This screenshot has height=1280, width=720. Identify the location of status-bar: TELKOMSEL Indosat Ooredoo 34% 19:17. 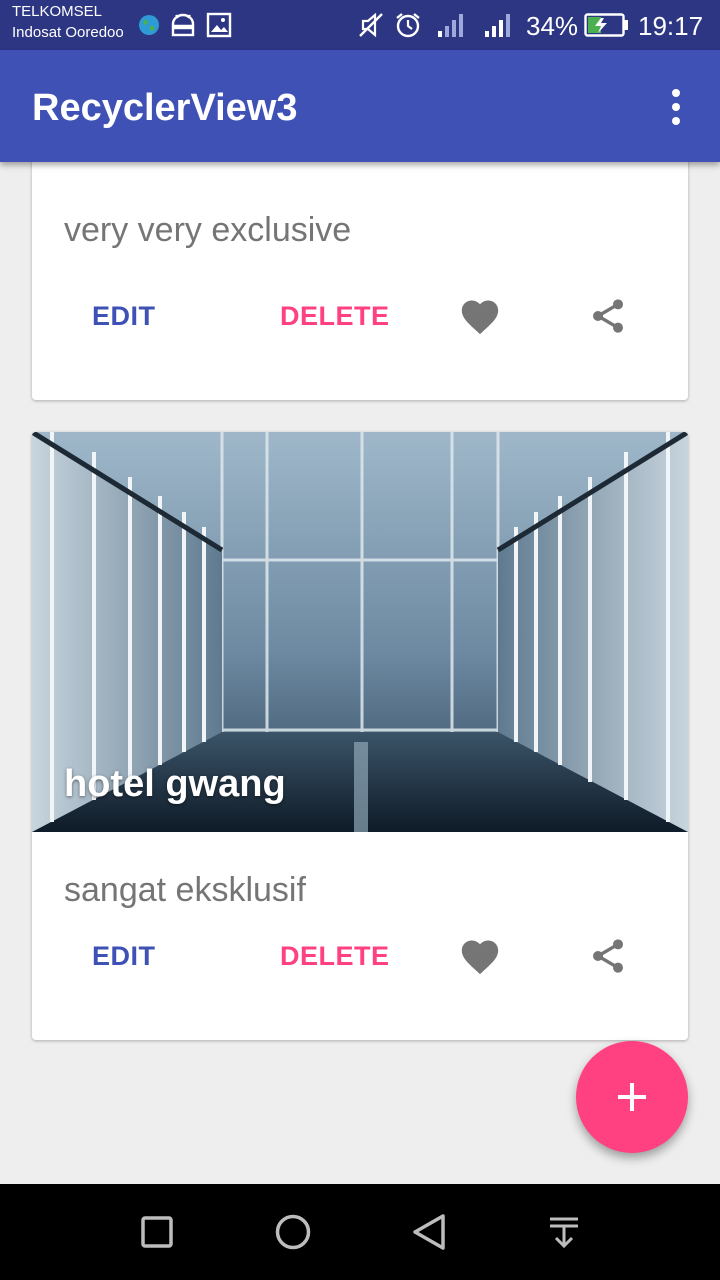
(360, 25).